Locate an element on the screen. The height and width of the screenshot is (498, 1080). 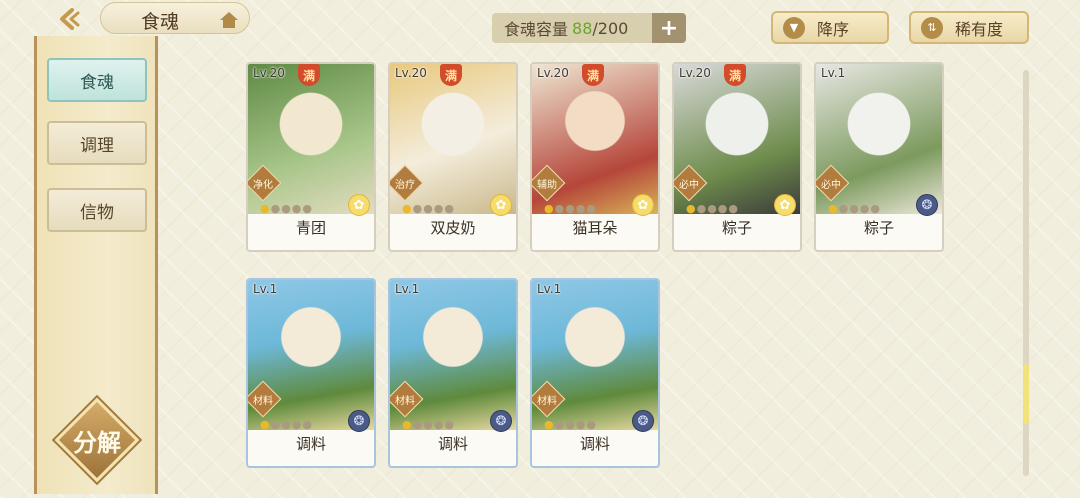
capacity-label: 食魂容量 is located at coordinates (536, 29).